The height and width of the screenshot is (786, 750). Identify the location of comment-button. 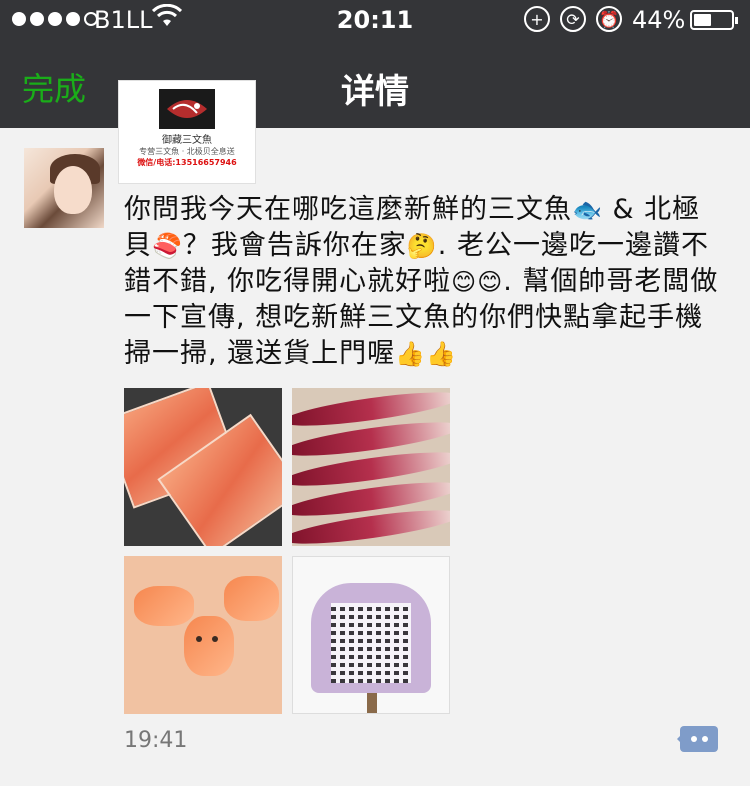
(697, 739).